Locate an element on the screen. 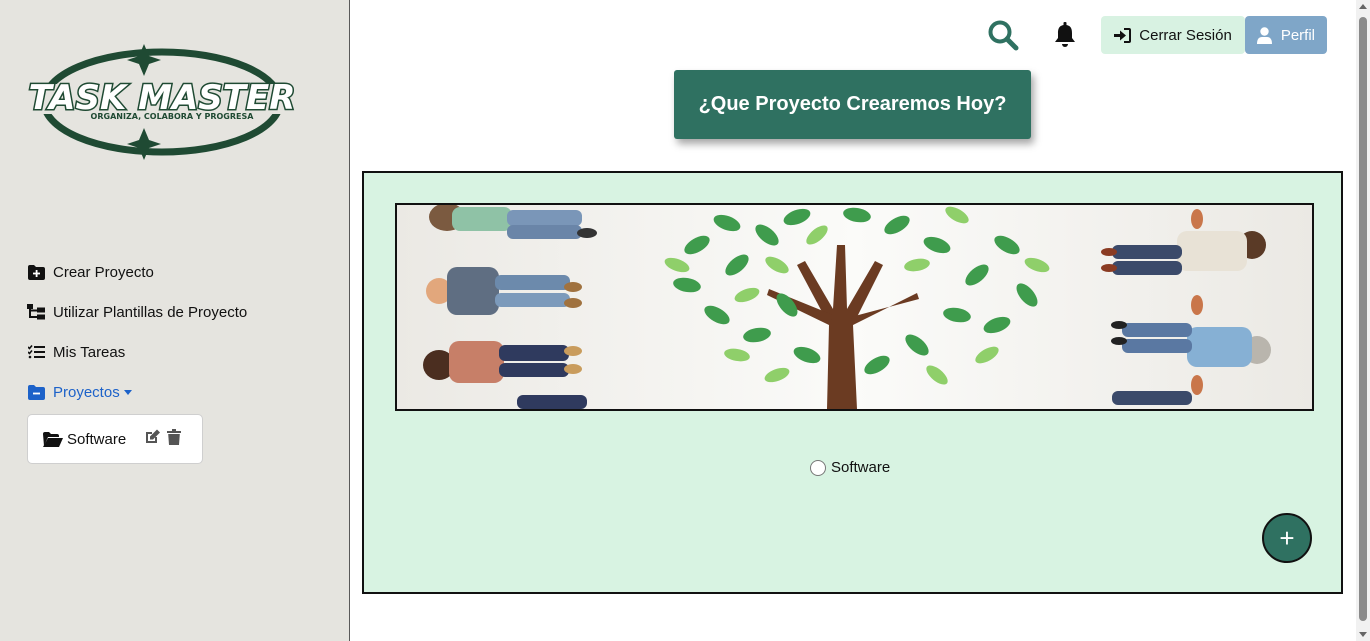 Image resolution: width=1370 pixels, height=641 pixels. edit-icon is located at coordinates (152, 439).